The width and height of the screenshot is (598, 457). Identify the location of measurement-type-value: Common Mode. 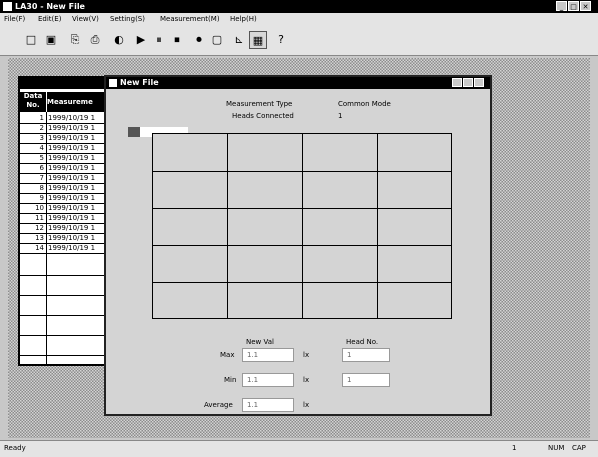
(364, 104).